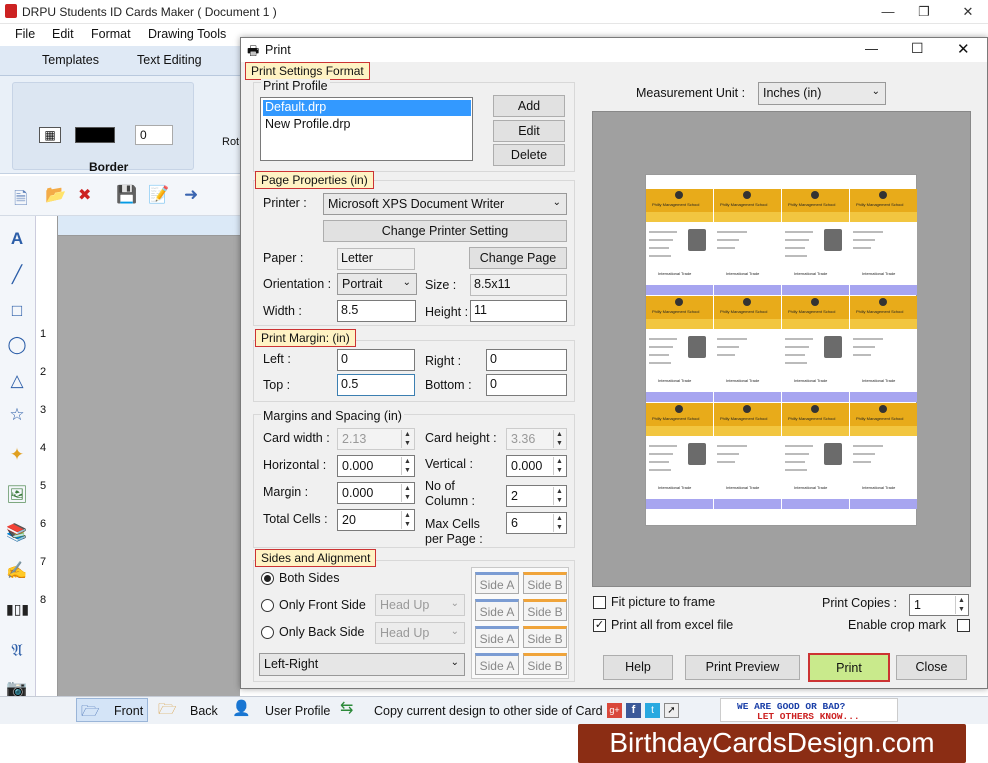 Image resolution: width=988 pixels, height=763 pixels. What do you see at coordinates (169, 60) in the screenshot?
I see `tab-text-editing: Text Editing` at bounding box center [169, 60].